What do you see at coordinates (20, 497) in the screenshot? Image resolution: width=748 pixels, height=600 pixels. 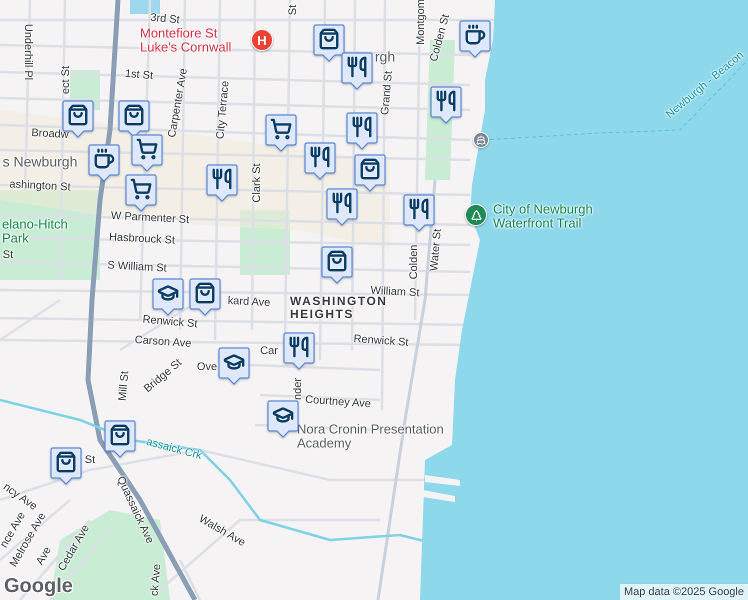 I see `street-label: ncy Ave` at bounding box center [20, 497].